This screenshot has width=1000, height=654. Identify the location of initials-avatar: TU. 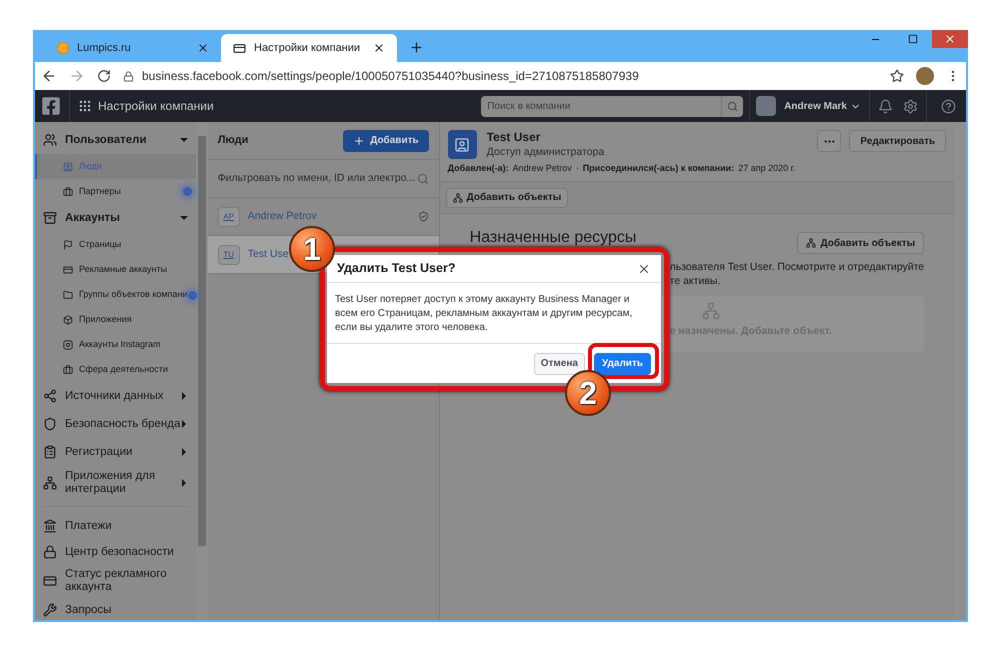
(229, 254).